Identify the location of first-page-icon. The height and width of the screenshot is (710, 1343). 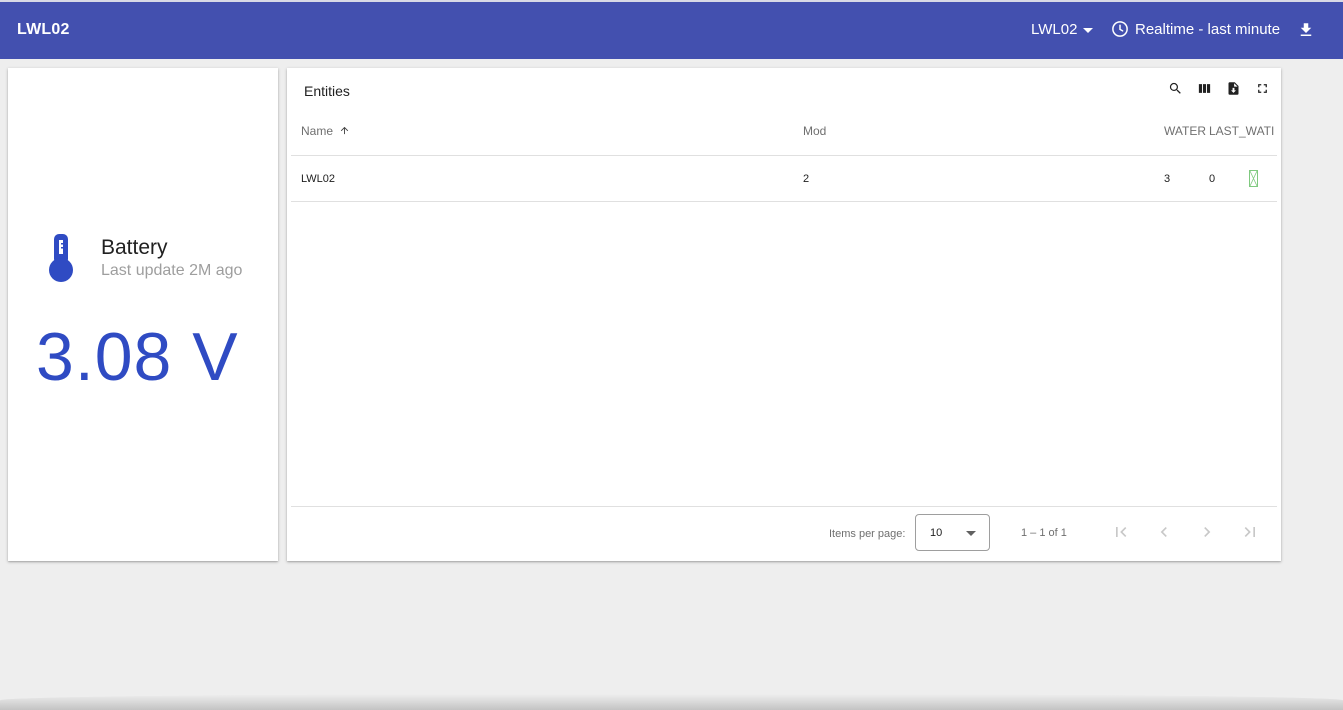
(1121, 532).